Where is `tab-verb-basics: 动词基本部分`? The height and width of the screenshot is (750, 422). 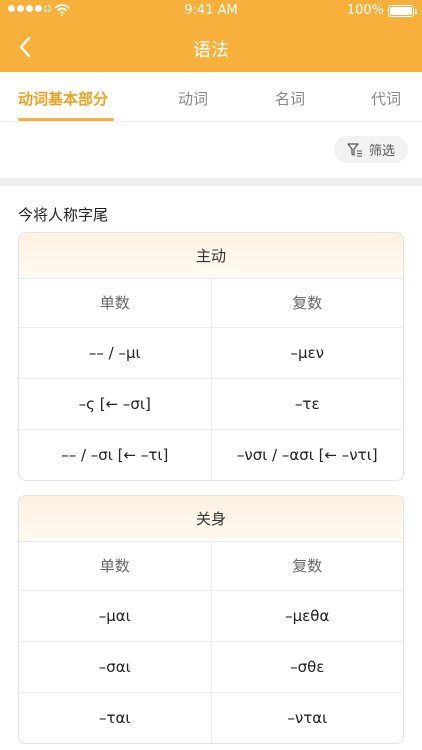 tab-verb-basics: 动词基本部分 is located at coordinates (63, 98).